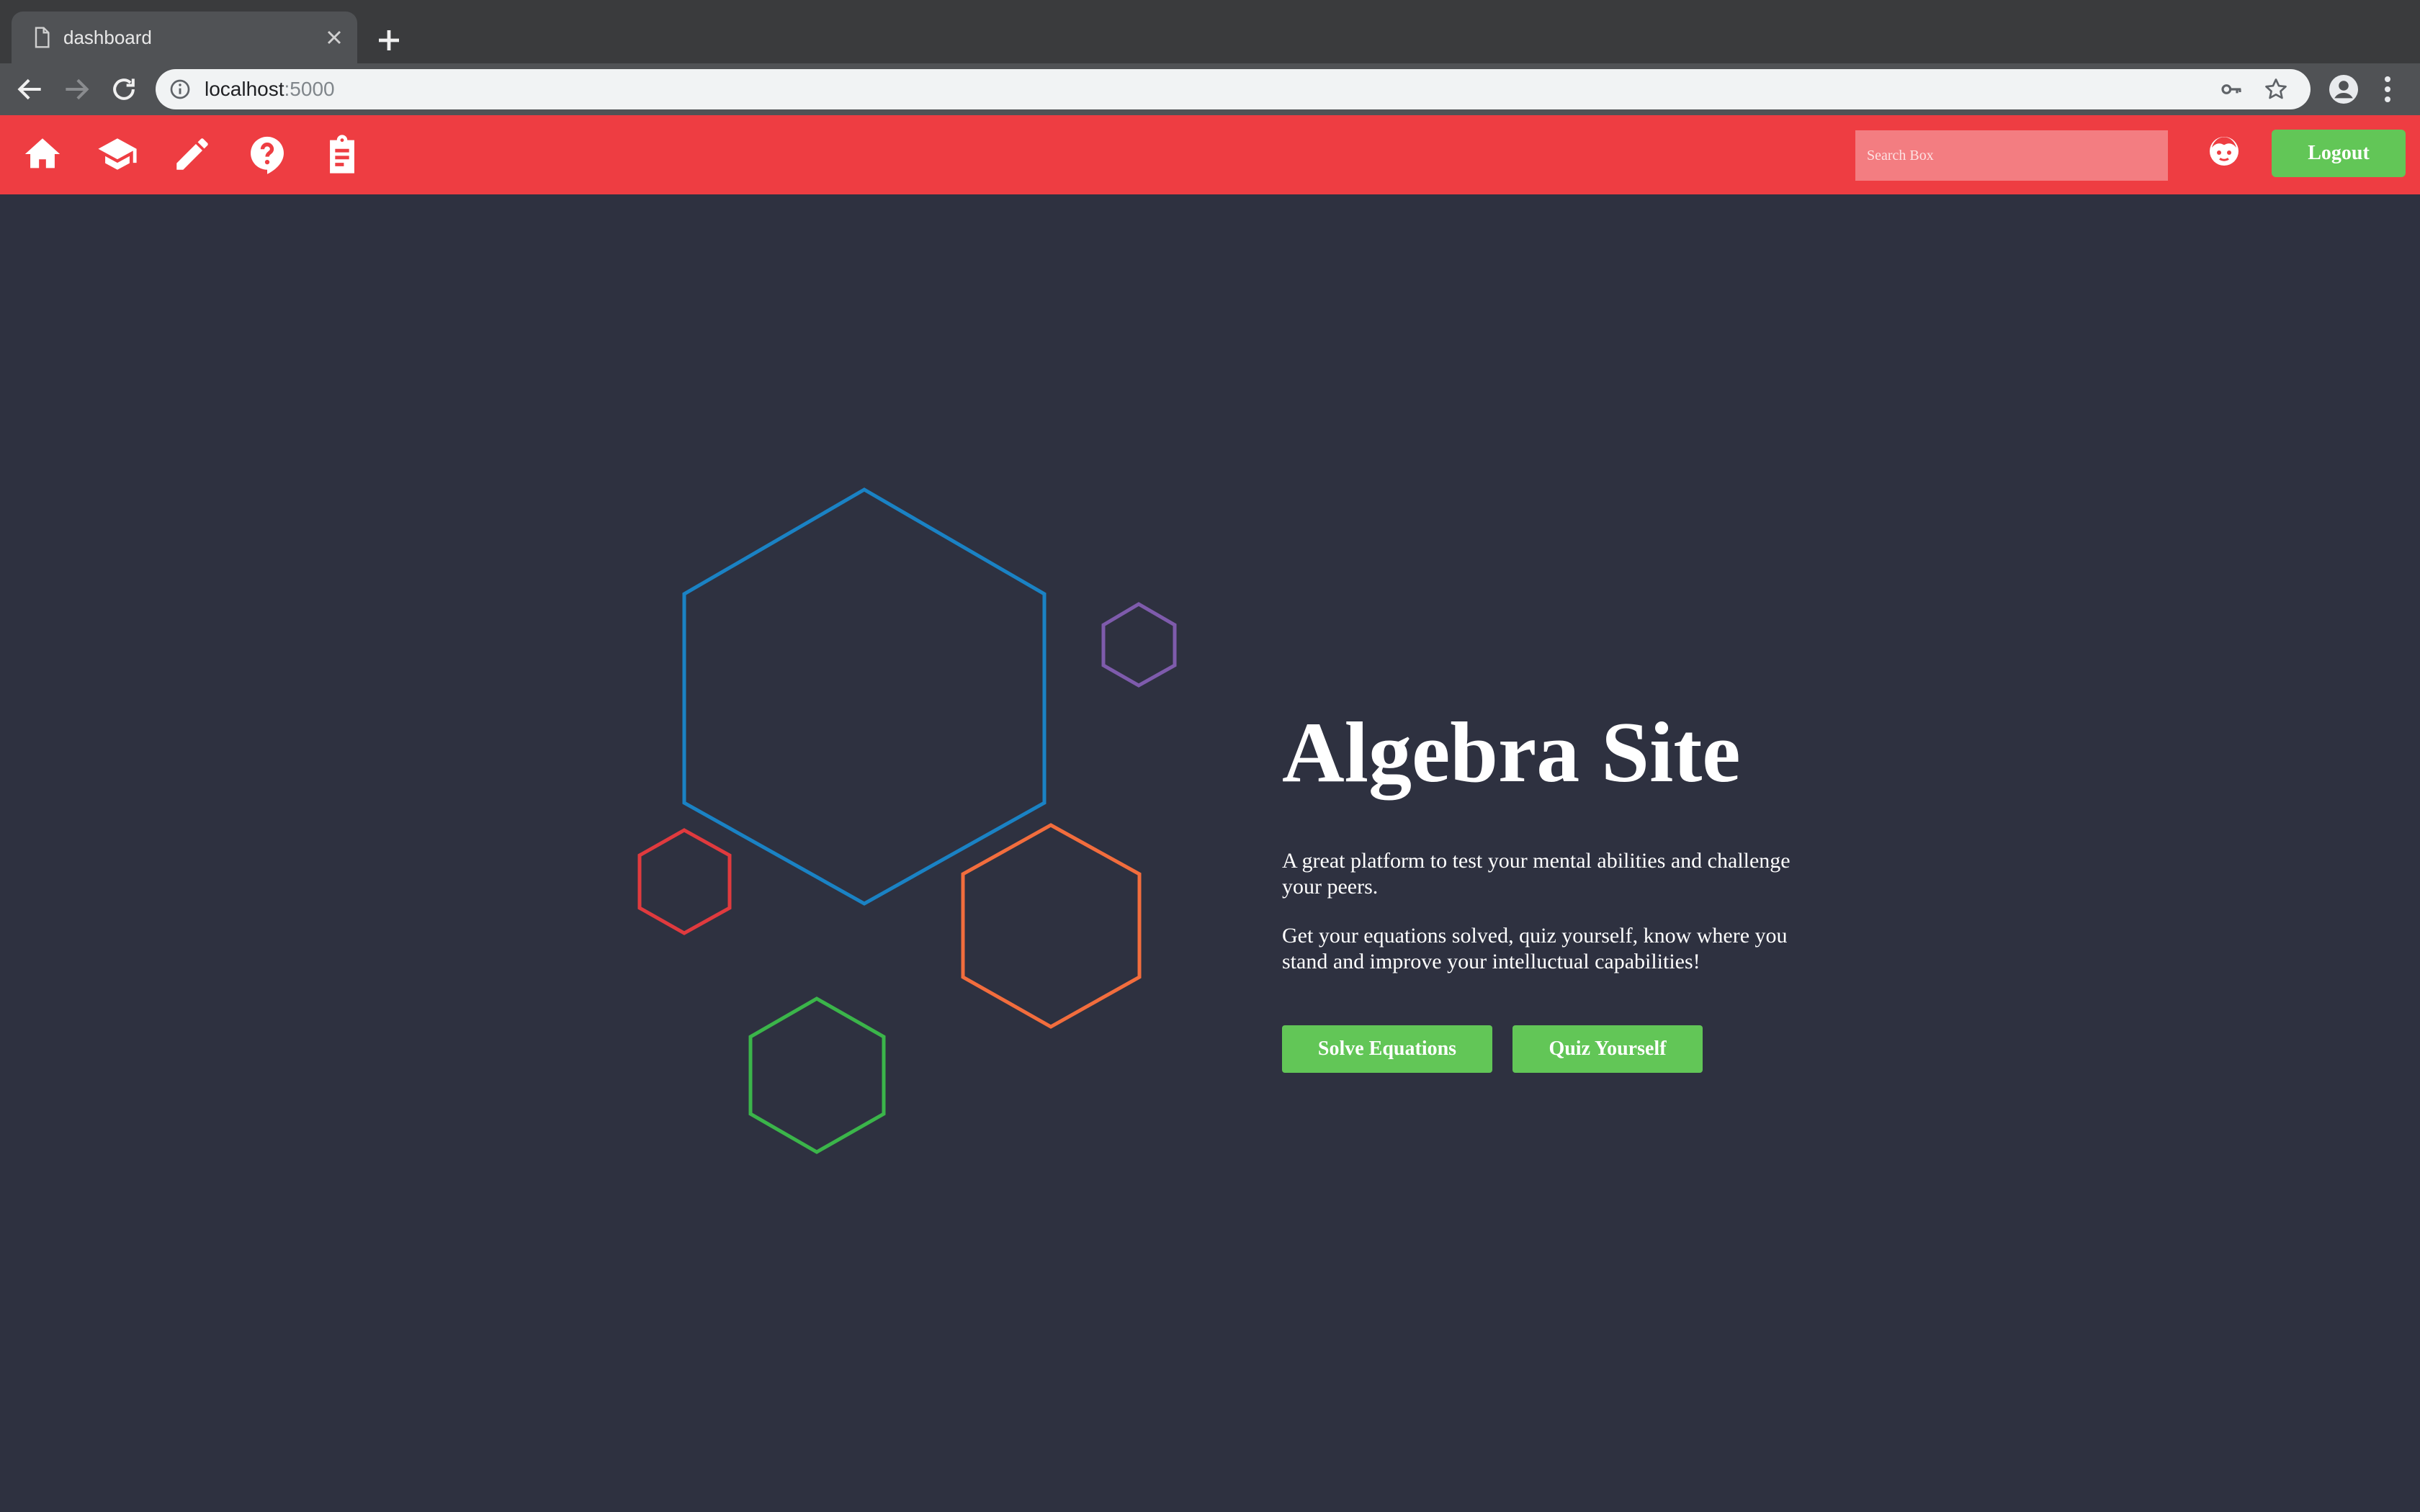 Image resolution: width=2420 pixels, height=1512 pixels. Describe the element at coordinates (76, 89) in the screenshot. I see `forward-arrow-icon` at that location.